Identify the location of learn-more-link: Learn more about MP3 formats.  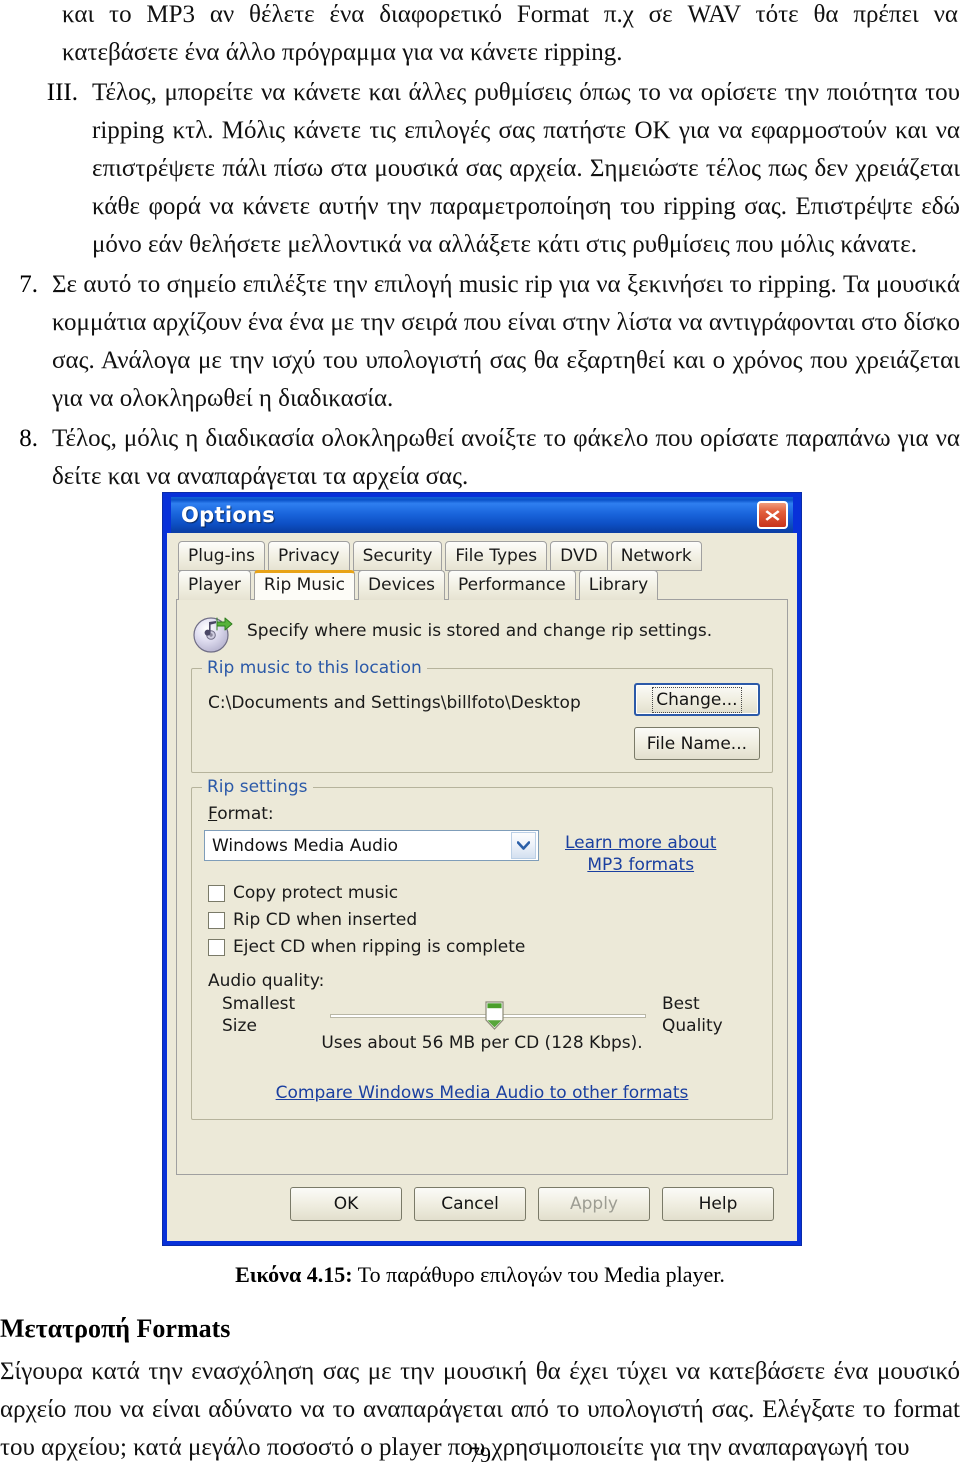
(640, 853).